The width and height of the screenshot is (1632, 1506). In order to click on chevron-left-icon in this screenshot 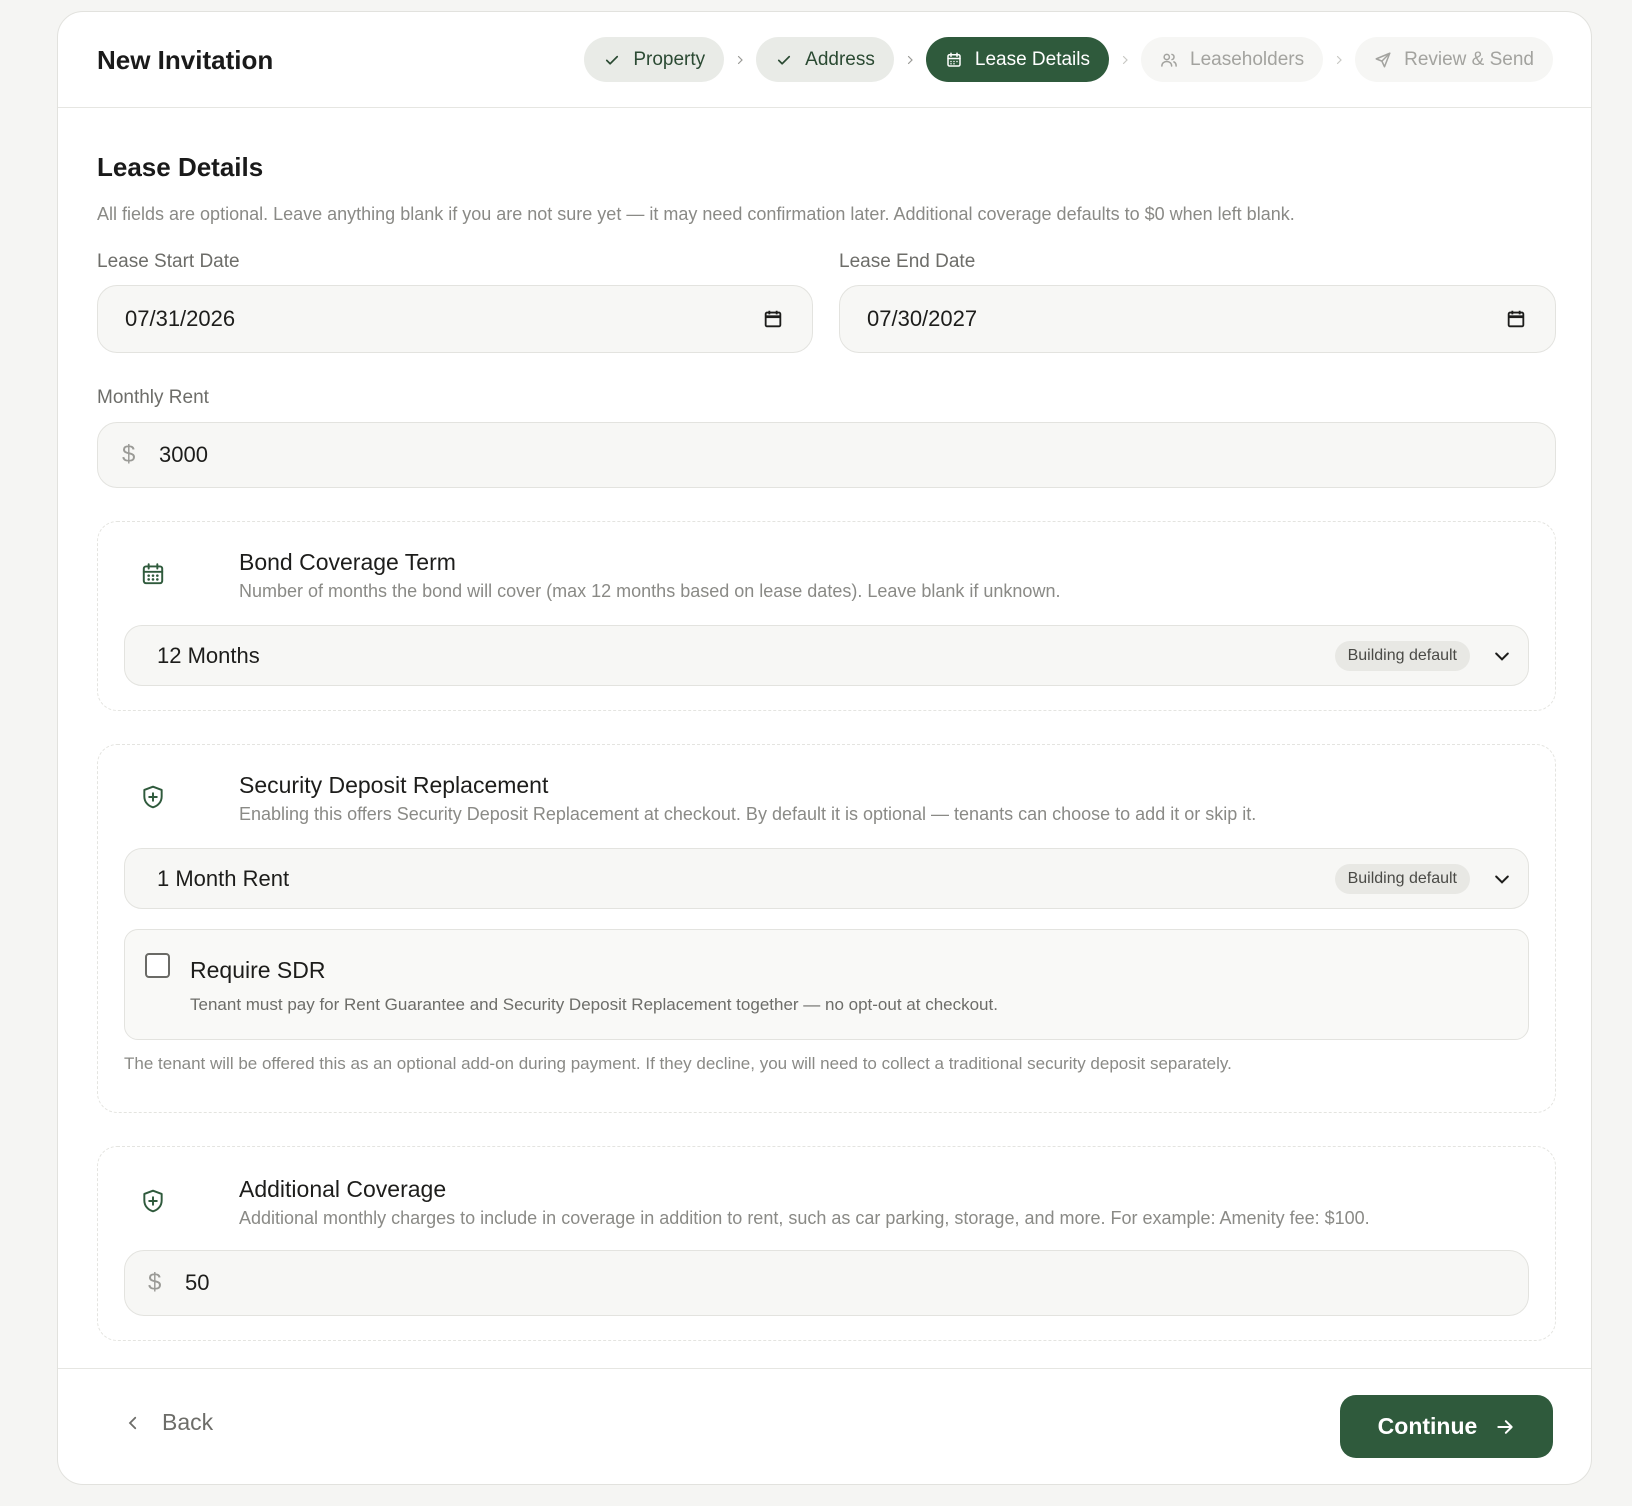, I will do `click(132, 1422)`.